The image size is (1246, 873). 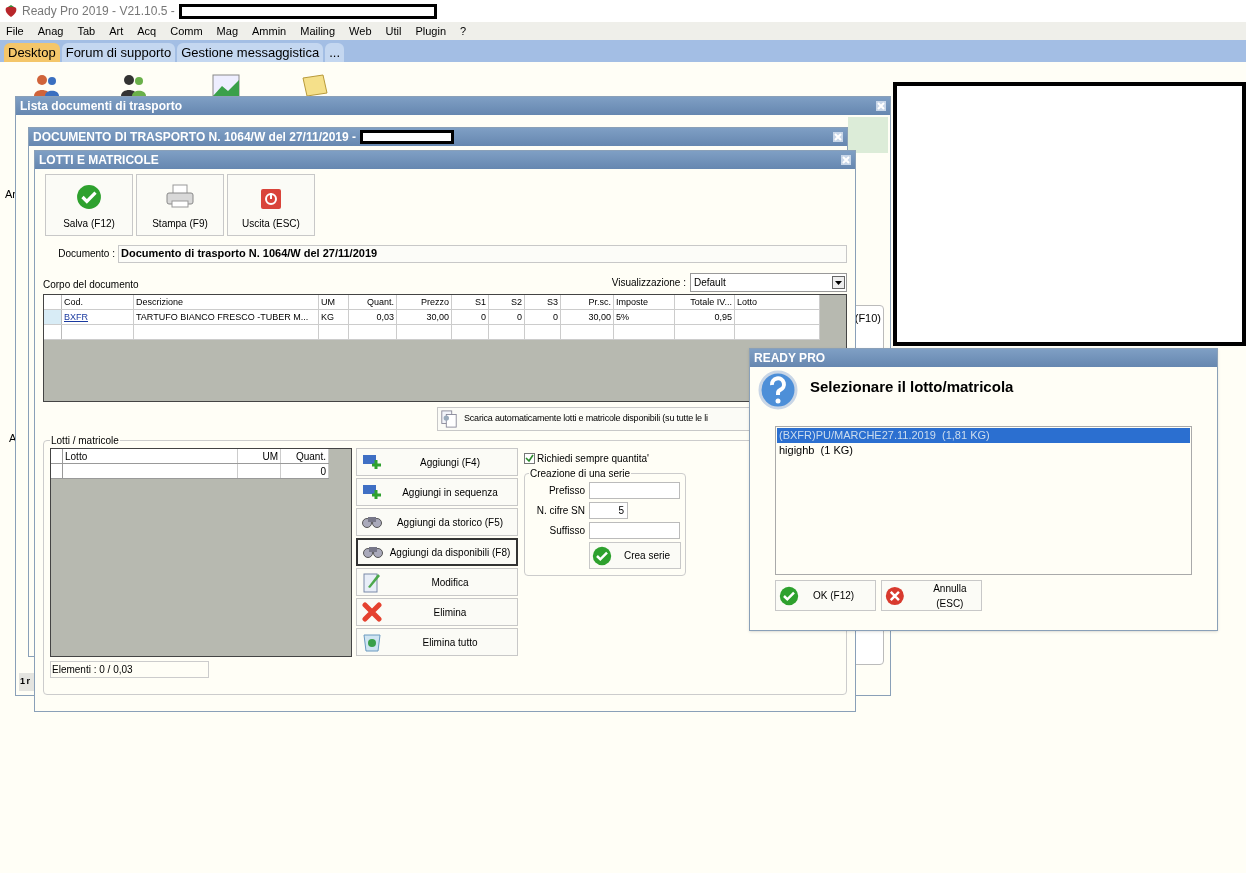 What do you see at coordinates (437, 642) in the screenshot?
I see `action-button: Elimina tutto` at bounding box center [437, 642].